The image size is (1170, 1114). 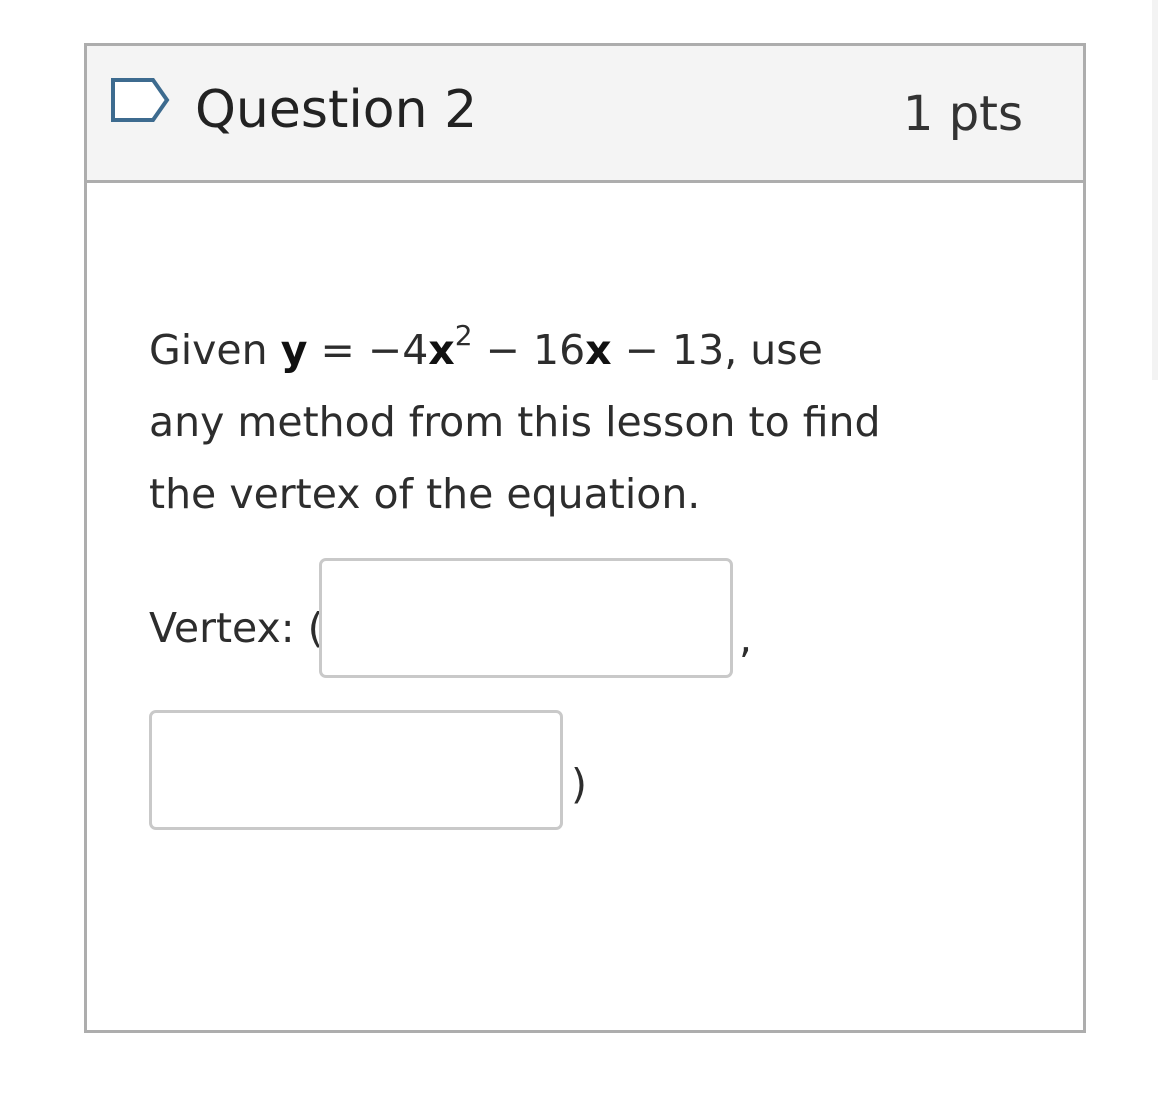 I want to click on question-points: 1 pts, so click(x=962, y=114).